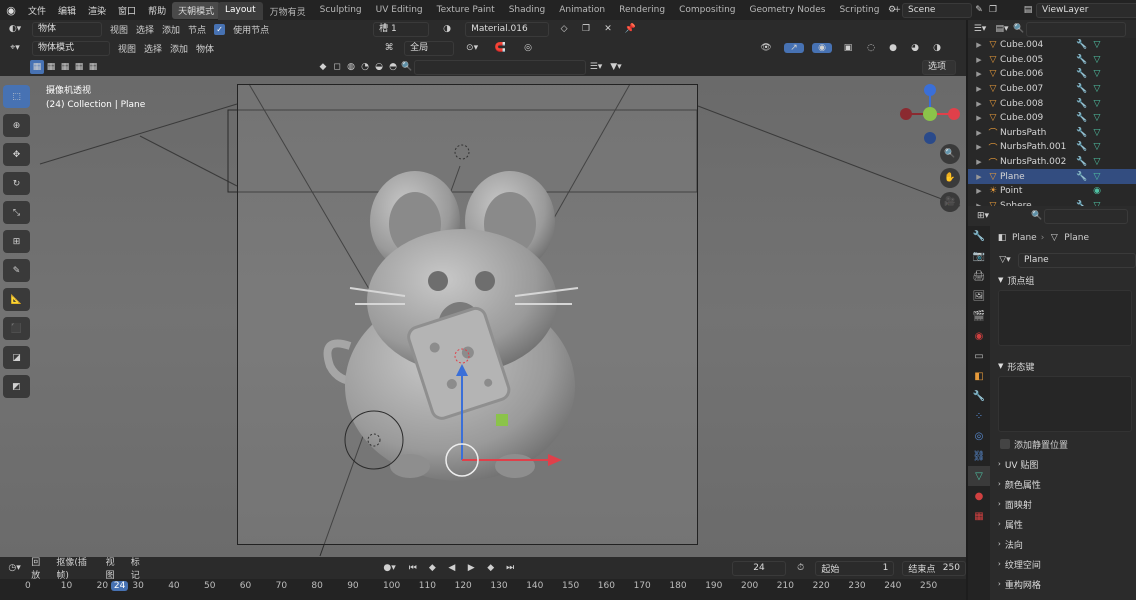  What do you see at coordinates (197, 29) in the screenshot?
I see `node-menu-node: 节点` at bounding box center [197, 29].